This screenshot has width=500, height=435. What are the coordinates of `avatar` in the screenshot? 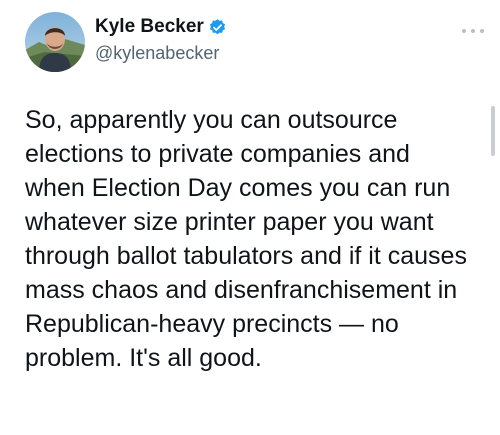 It's located at (55, 42).